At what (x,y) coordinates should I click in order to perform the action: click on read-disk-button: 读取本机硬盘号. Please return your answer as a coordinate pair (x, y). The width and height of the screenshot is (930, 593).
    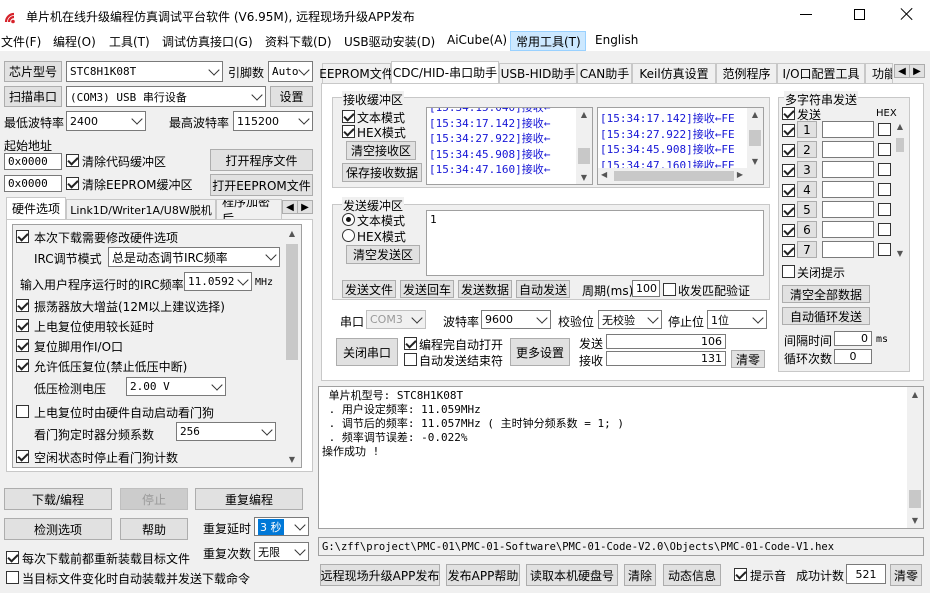
    Looking at the image, I should click on (572, 575).